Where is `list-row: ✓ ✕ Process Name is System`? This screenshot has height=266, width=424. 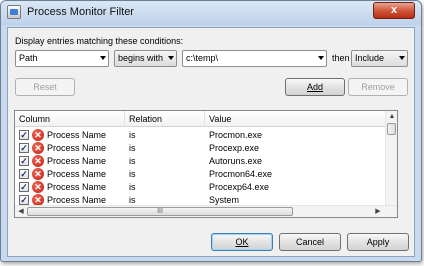
list-row: ✓ ✕ Process Name is System is located at coordinates (206, 199).